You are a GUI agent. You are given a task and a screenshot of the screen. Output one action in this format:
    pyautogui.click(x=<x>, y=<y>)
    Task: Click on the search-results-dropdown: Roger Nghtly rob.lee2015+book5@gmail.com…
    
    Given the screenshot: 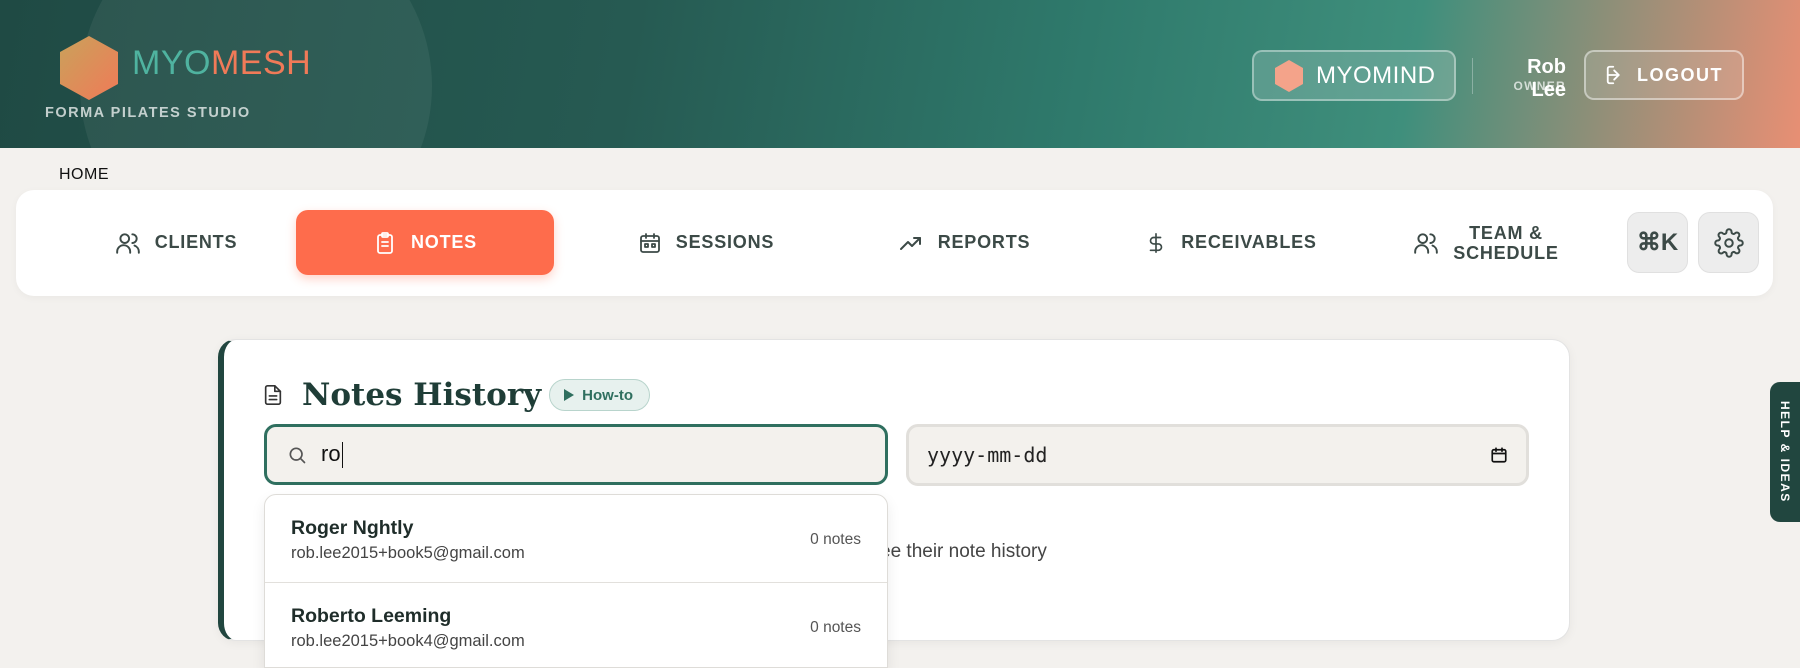 What is the action you would take?
    pyautogui.click(x=576, y=581)
    